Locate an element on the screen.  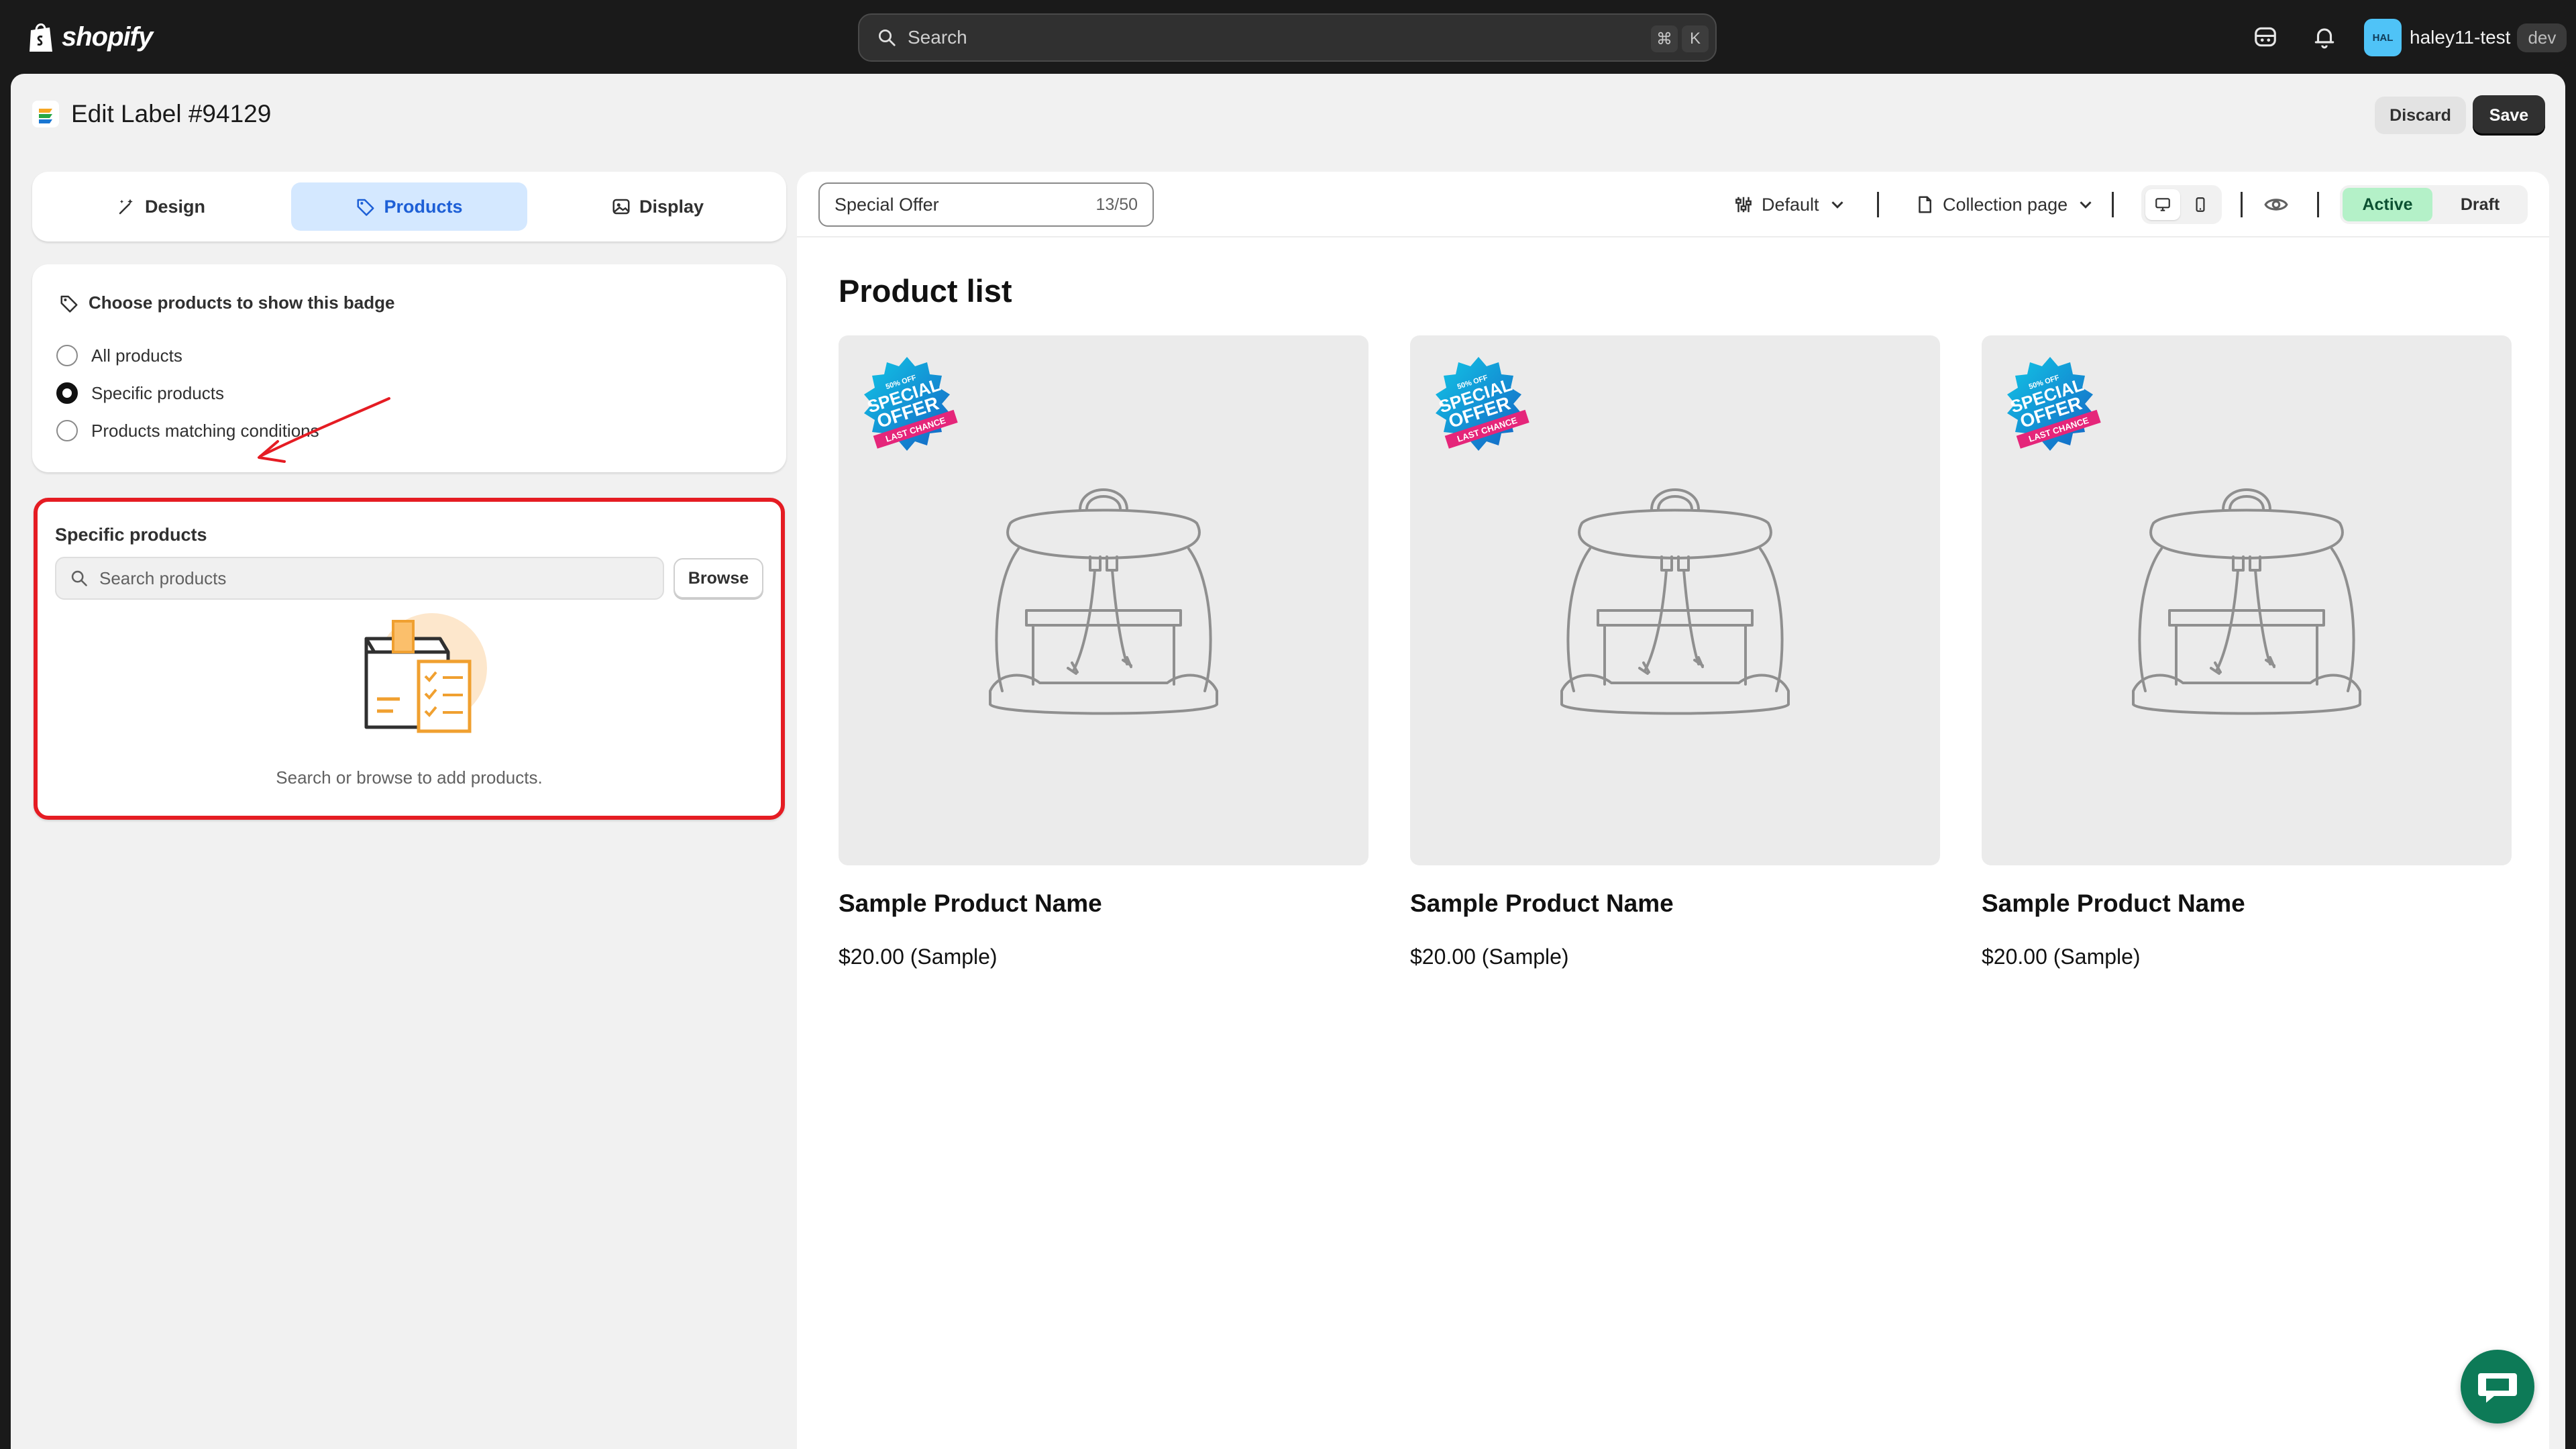
editor-tabs: Design Products Display is located at coordinates (409, 206).